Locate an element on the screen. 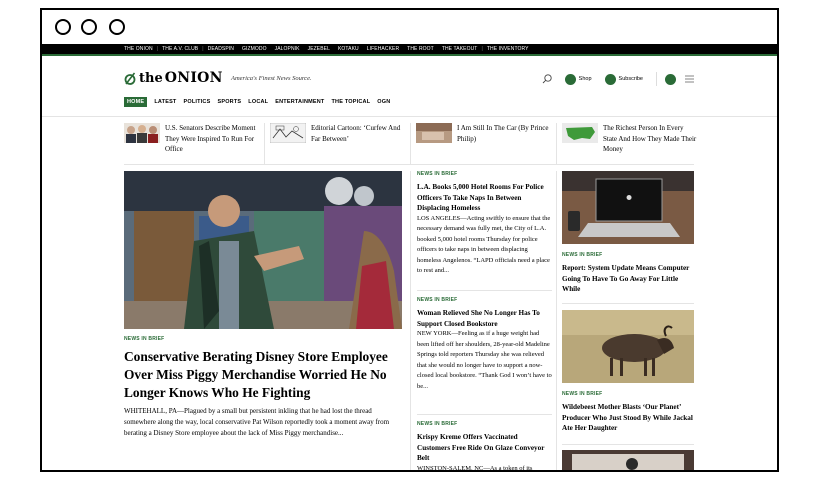 This screenshot has width=818, height=479. subscribe-mail-icon is located at coordinates (610, 79).